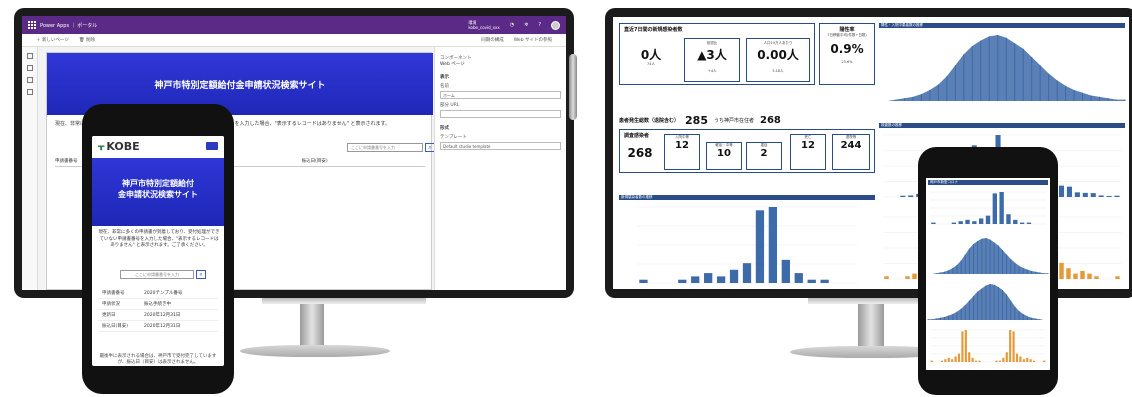 This screenshot has width=1132, height=397. I want to click on mobile-mixed-chart, so click(988, 346).